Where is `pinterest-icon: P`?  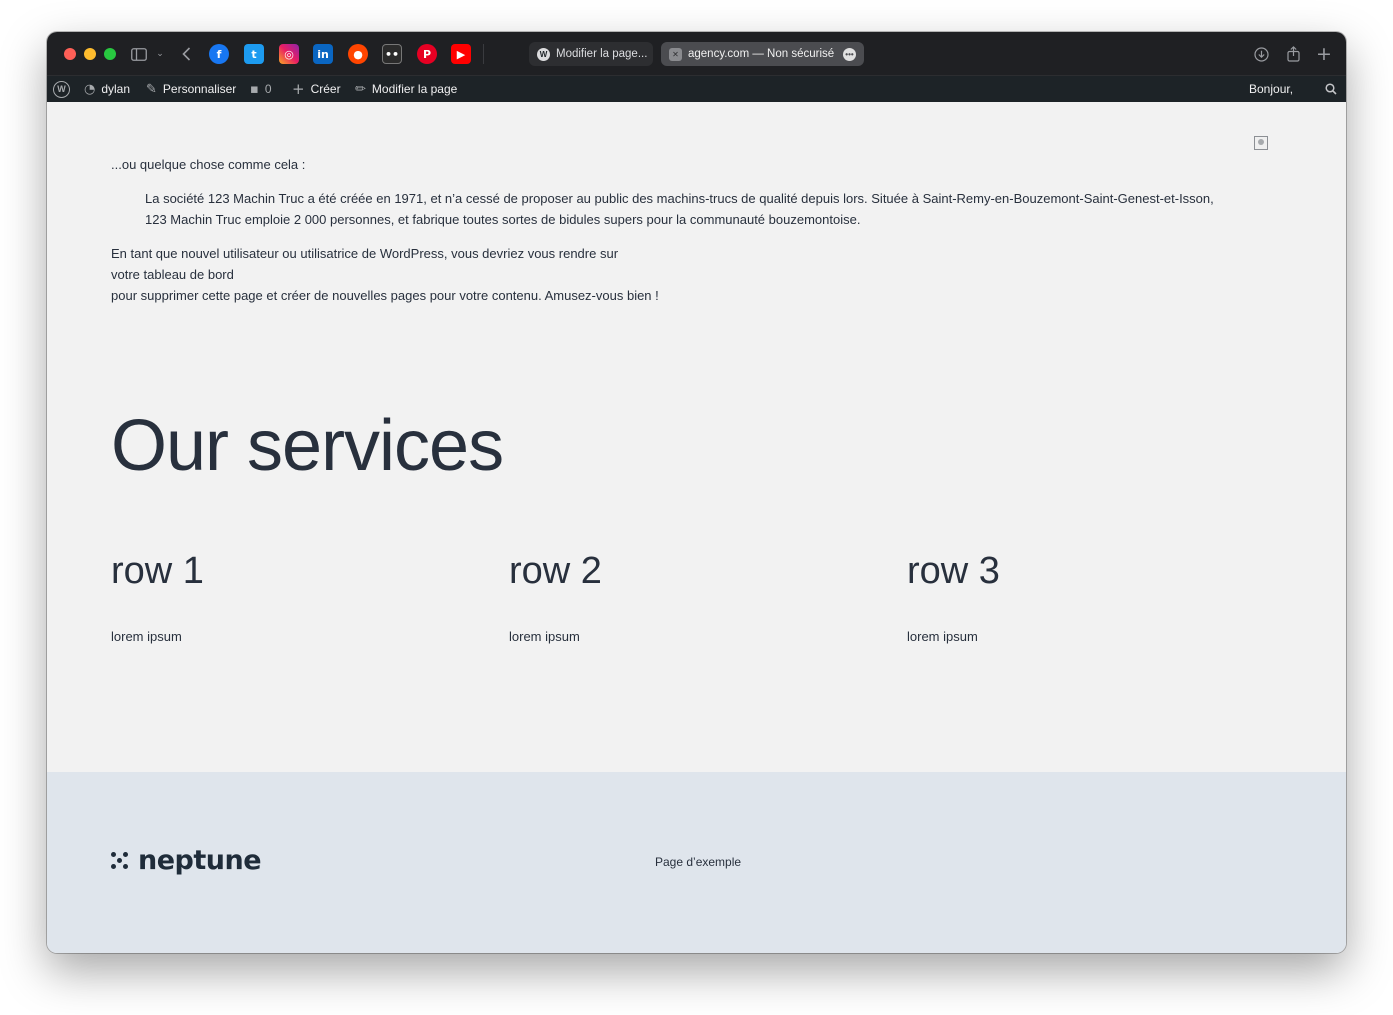 pinterest-icon: P is located at coordinates (427, 54).